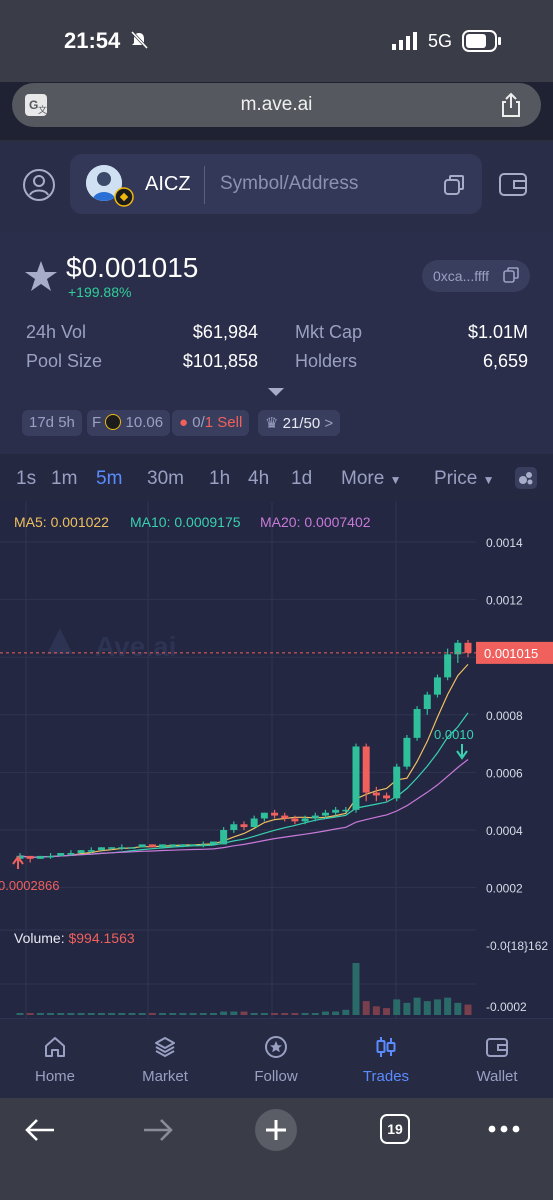 The height and width of the screenshot is (1200, 553). I want to click on bell-slash-icon, so click(139, 40).